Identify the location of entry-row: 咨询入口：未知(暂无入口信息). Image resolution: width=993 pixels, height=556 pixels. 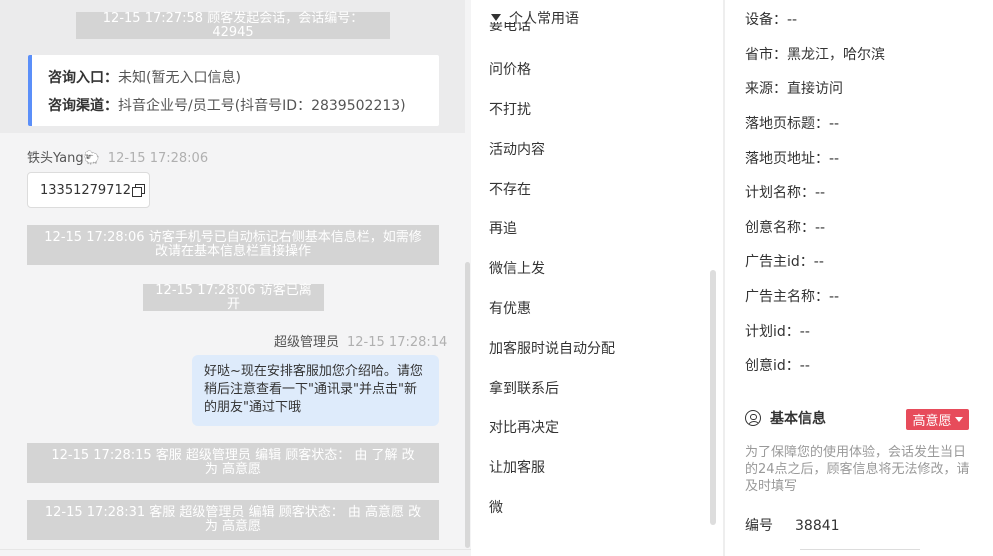
(144, 77).